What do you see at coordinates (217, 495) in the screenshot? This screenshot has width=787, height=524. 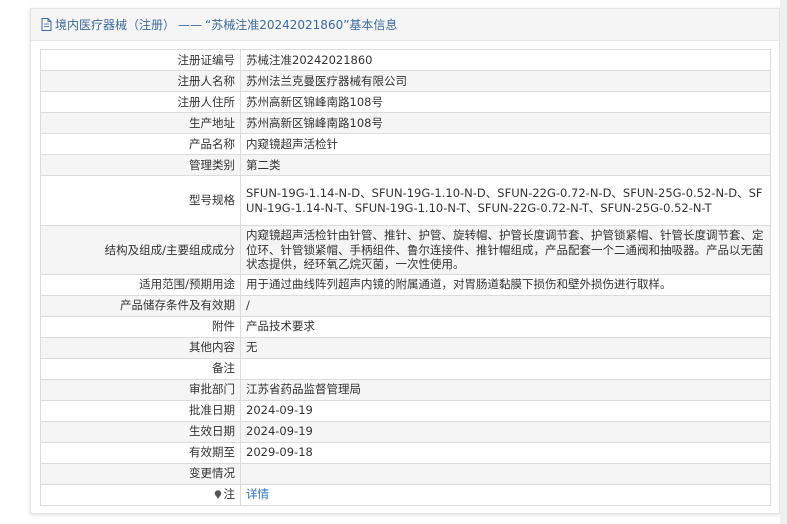 I see `location-pin-icon` at bounding box center [217, 495].